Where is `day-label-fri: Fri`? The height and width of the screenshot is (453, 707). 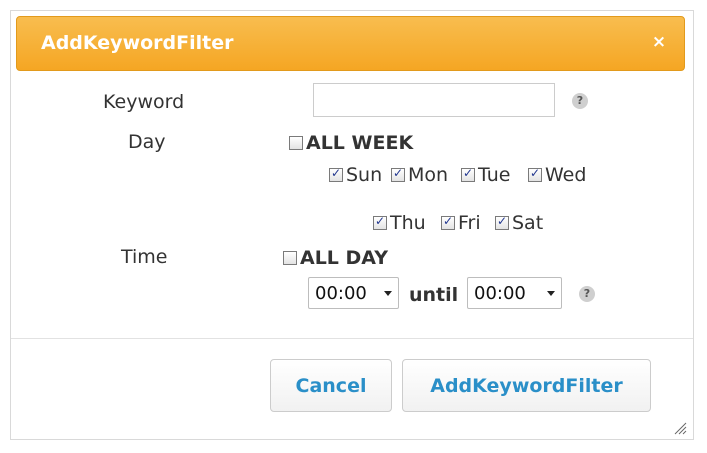 day-label-fri: Fri is located at coordinates (469, 223).